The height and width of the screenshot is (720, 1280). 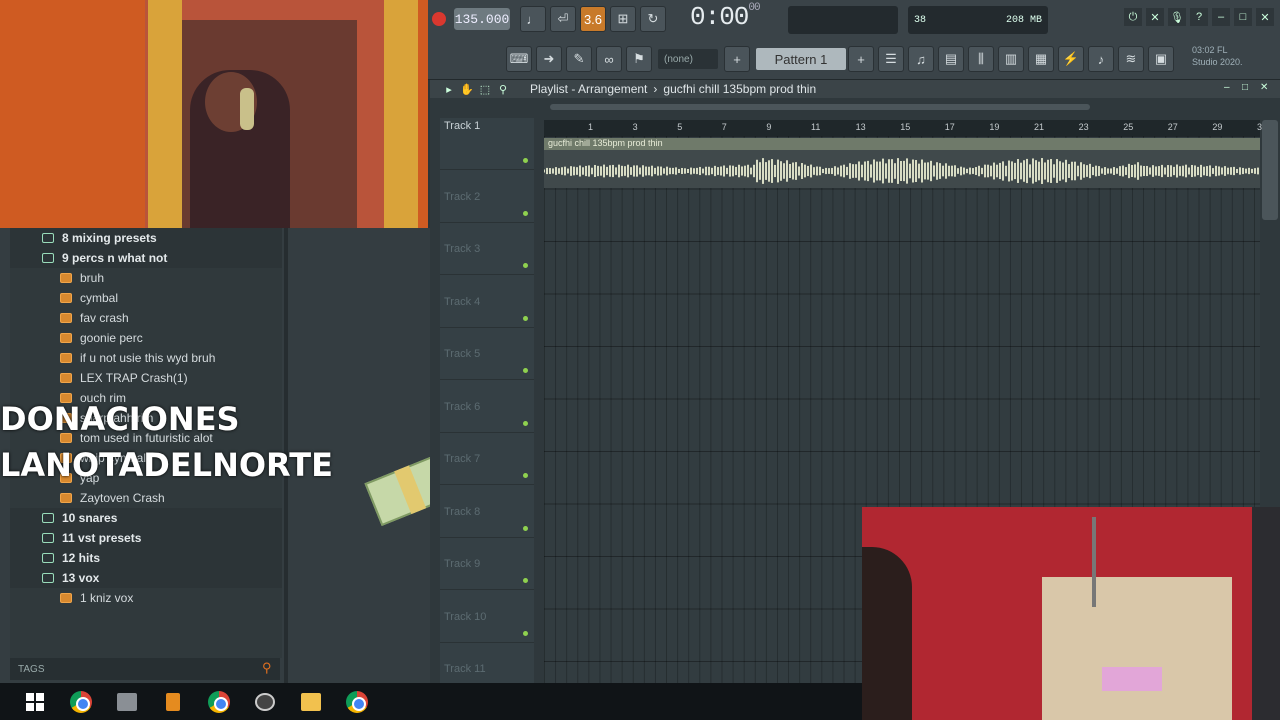 What do you see at coordinates (891, 59) in the screenshot?
I see `playlist-icon: ☰` at bounding box center [891, 59].